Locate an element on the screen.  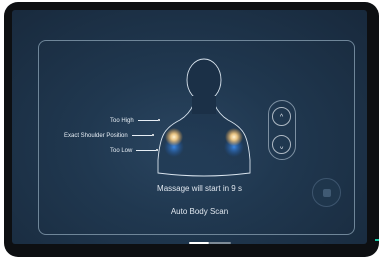
move-down-button: ^ is located at coordinates (281, 144).